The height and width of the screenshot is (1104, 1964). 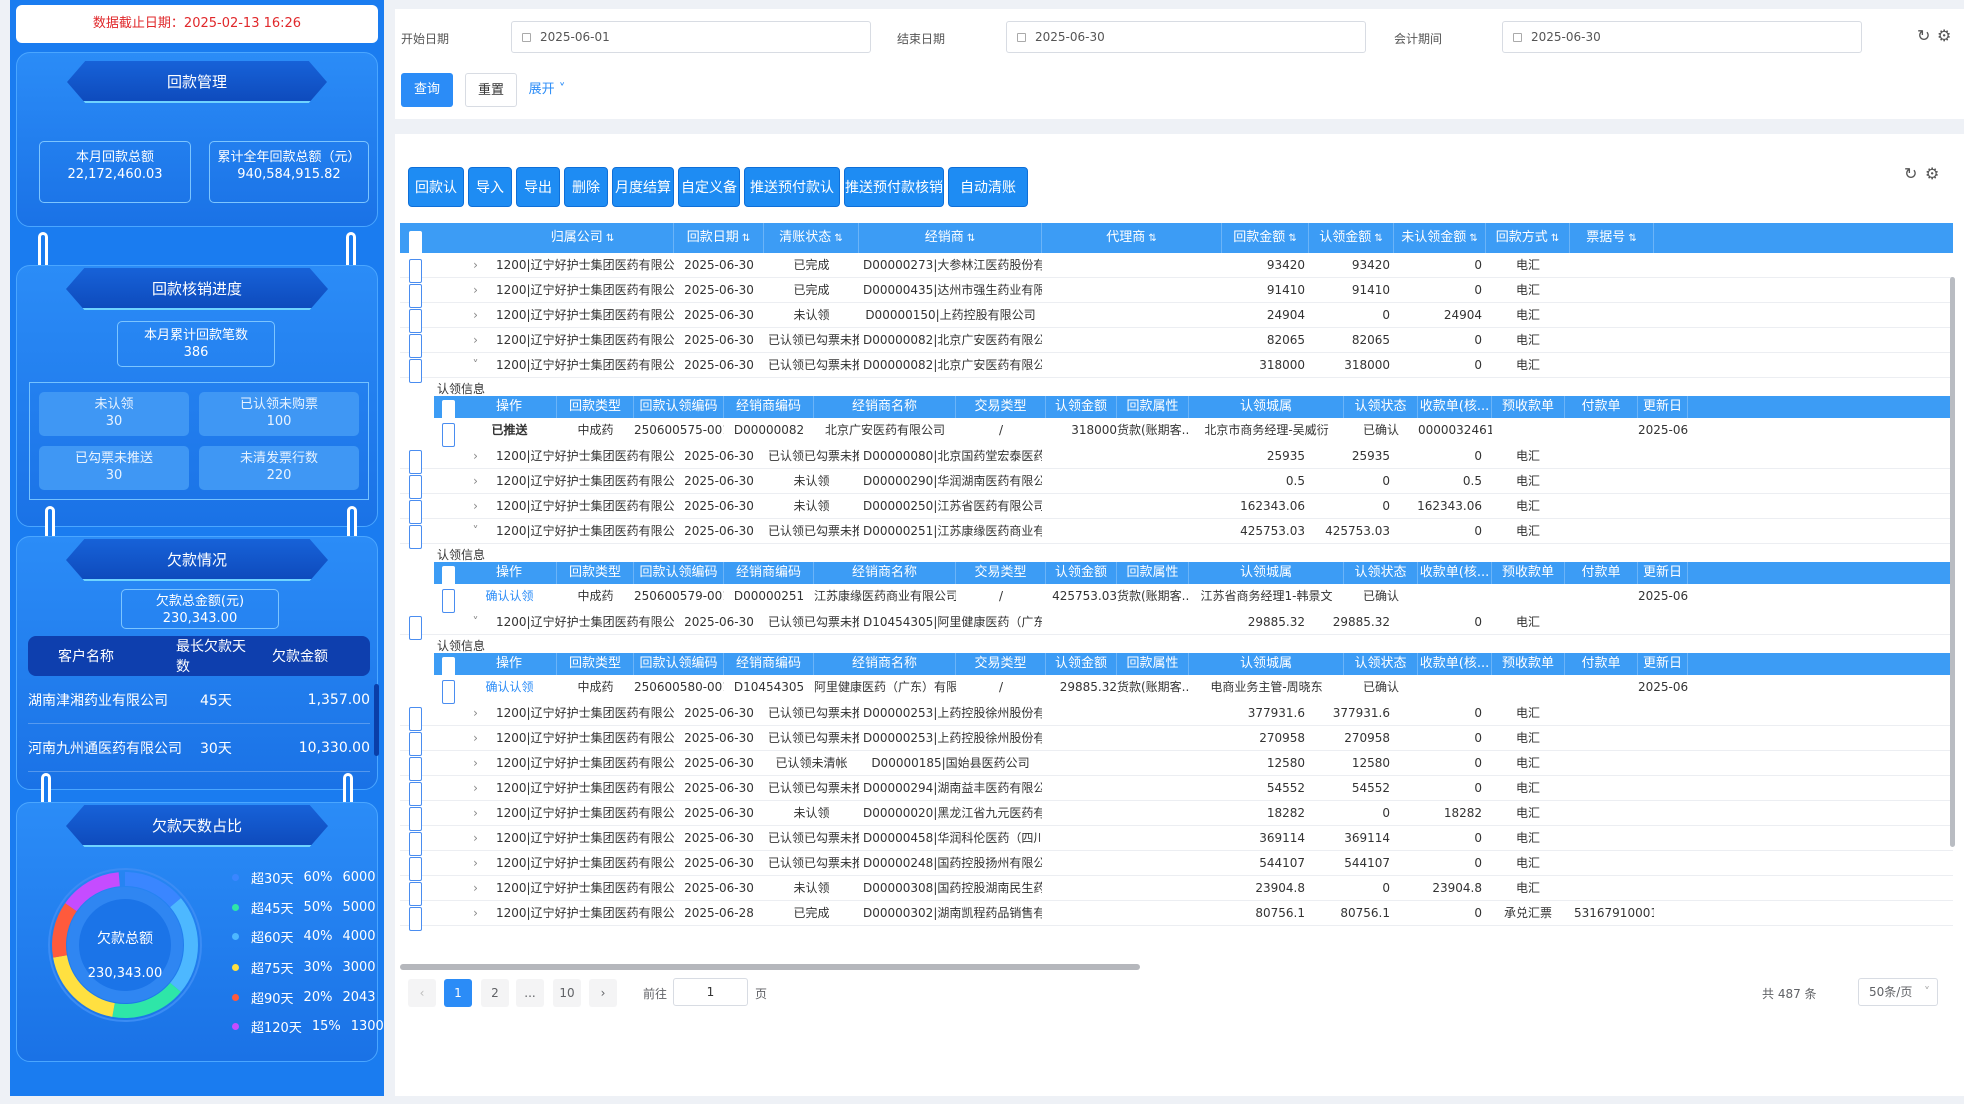 I want to click on debt-row: 河南九州通医药有限公司 30天 10,330.00, so click(x=199, y=748).